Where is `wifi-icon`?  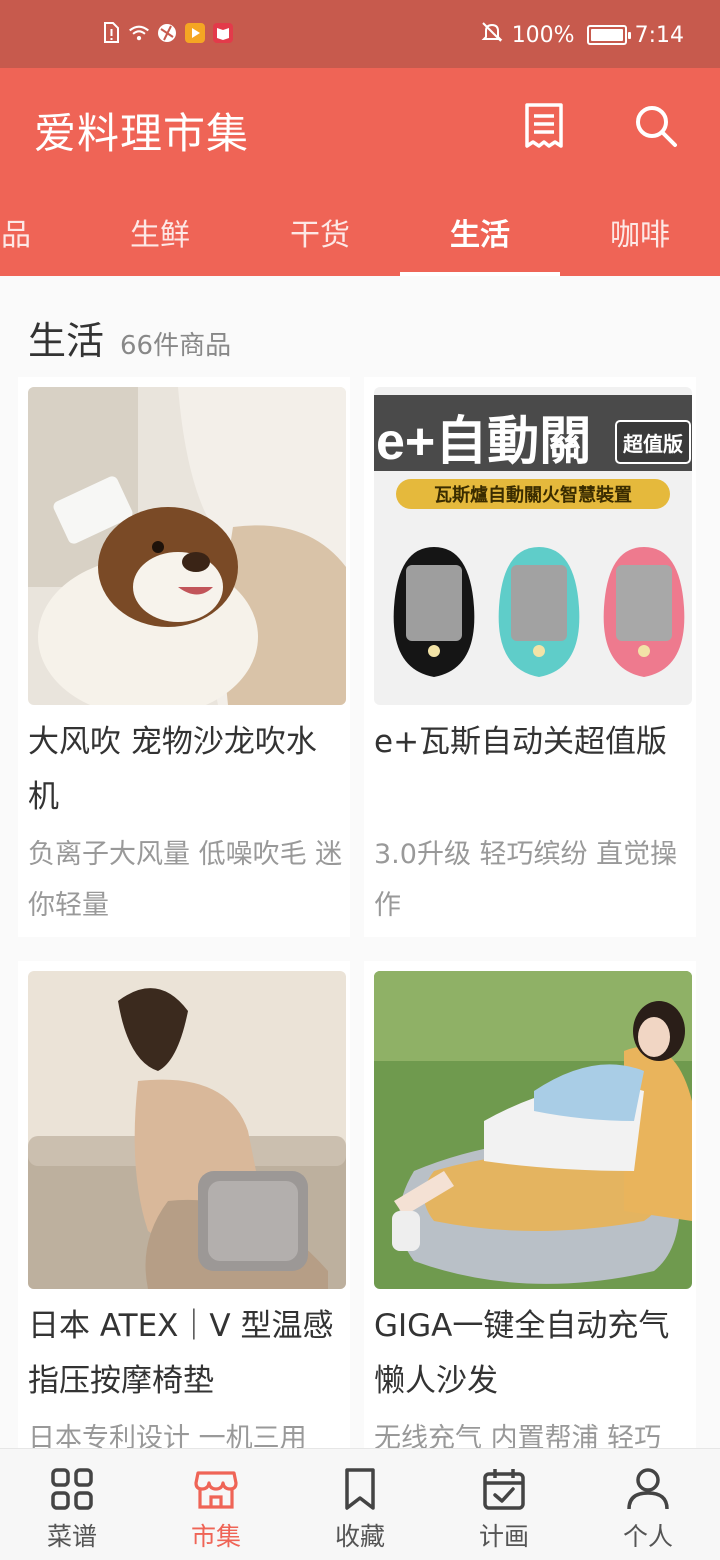
wifi-icon is located at coordinates (139, 33).